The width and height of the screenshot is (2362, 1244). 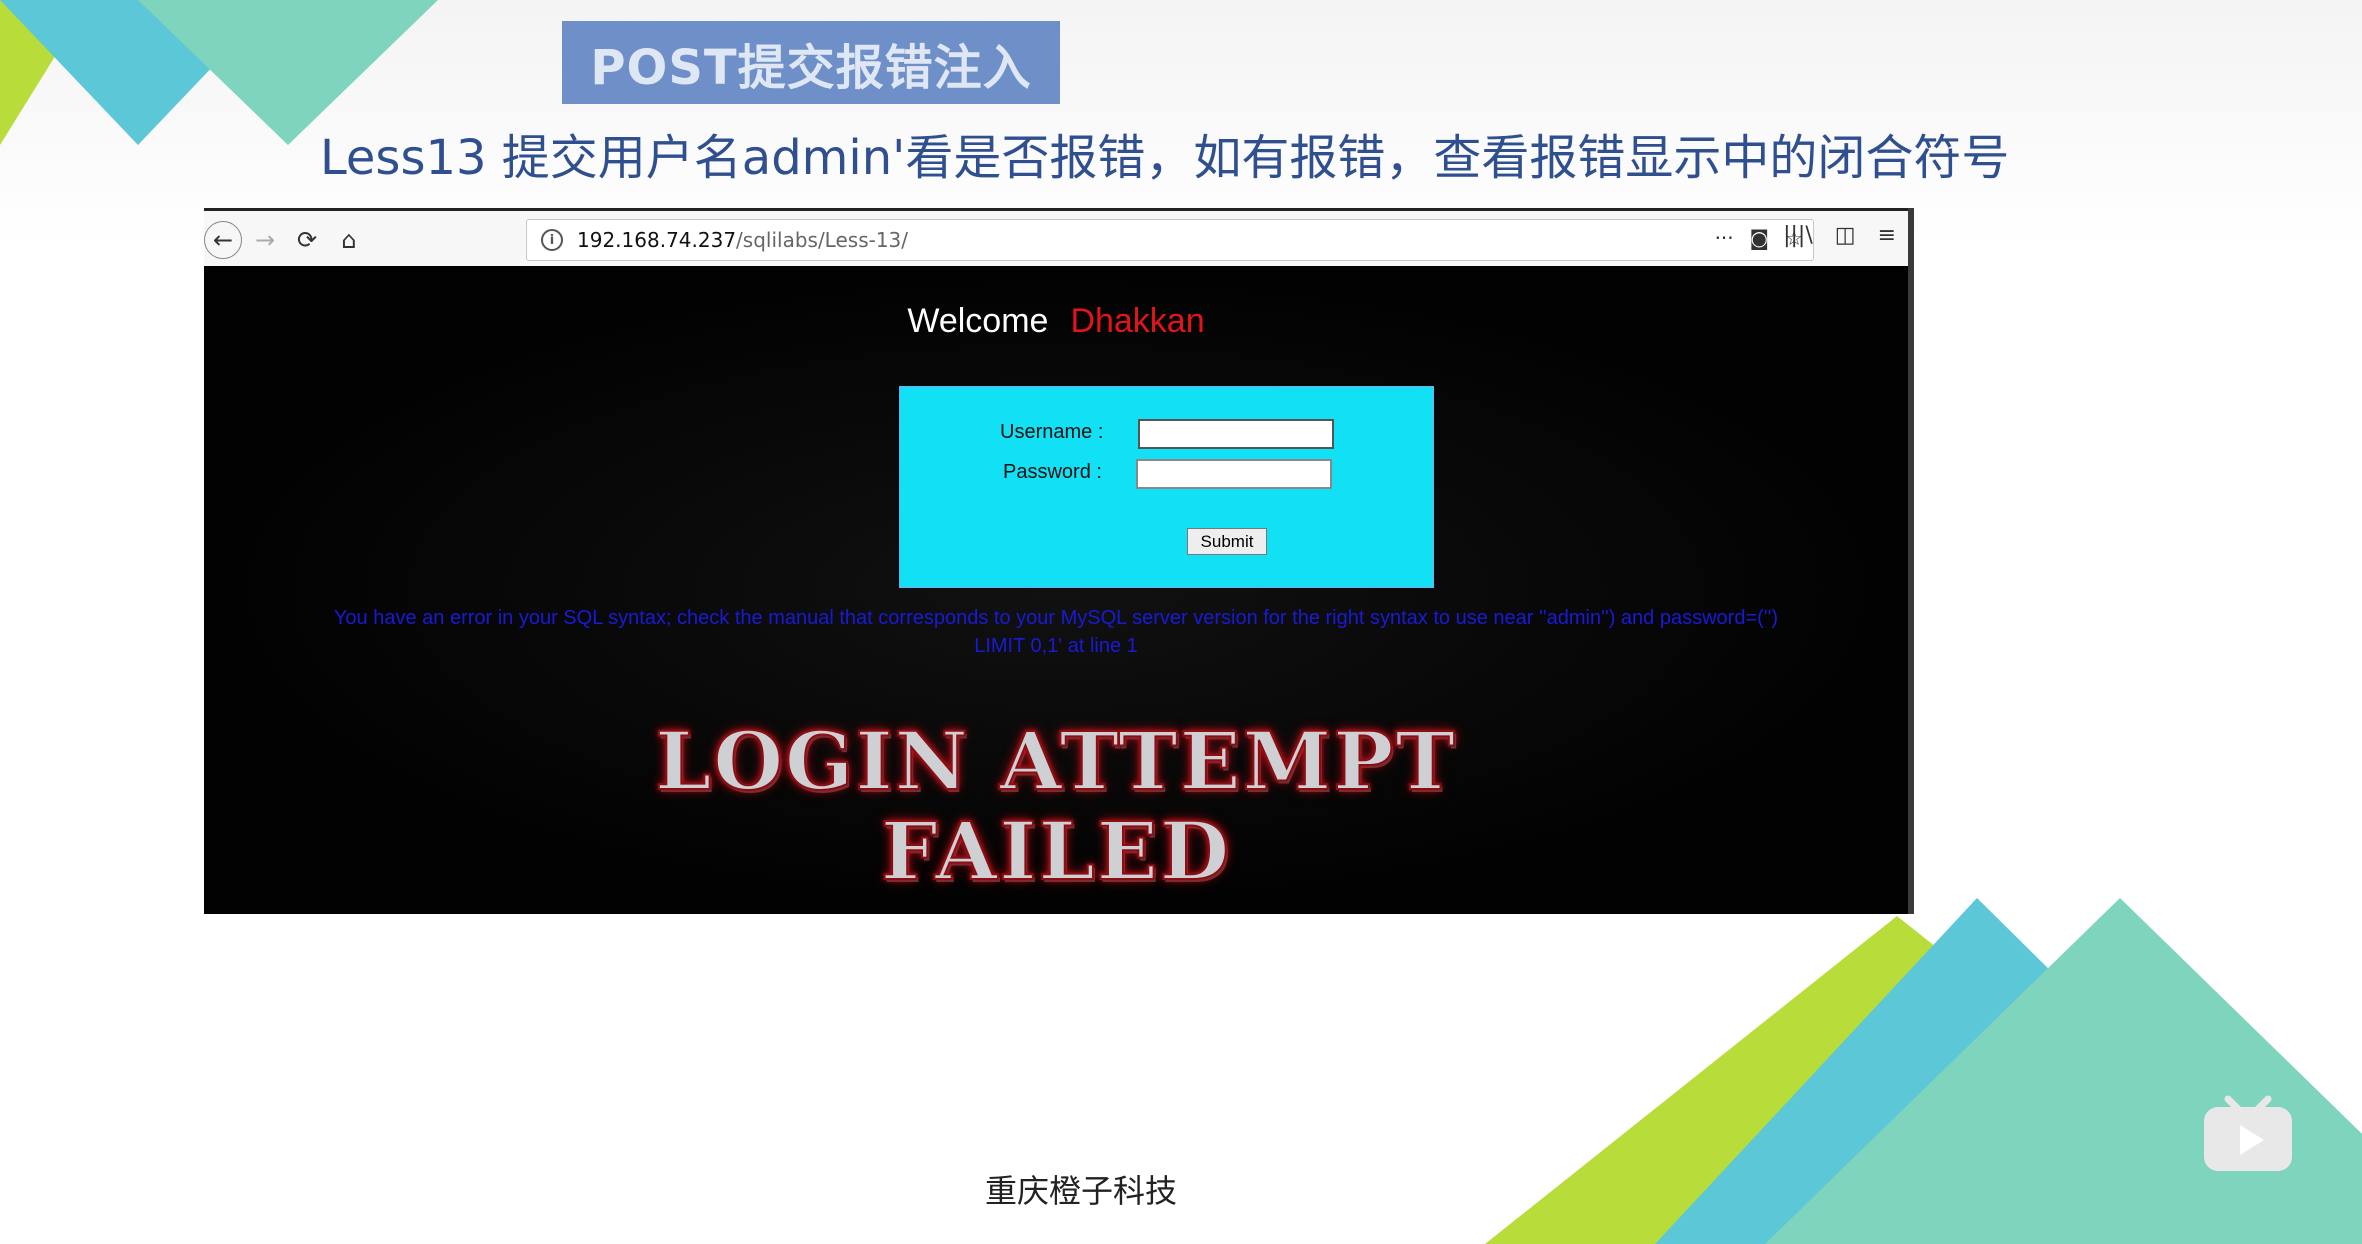 I want to click on login-form: Username : Password : Submit, so click(x=1166, y=487).